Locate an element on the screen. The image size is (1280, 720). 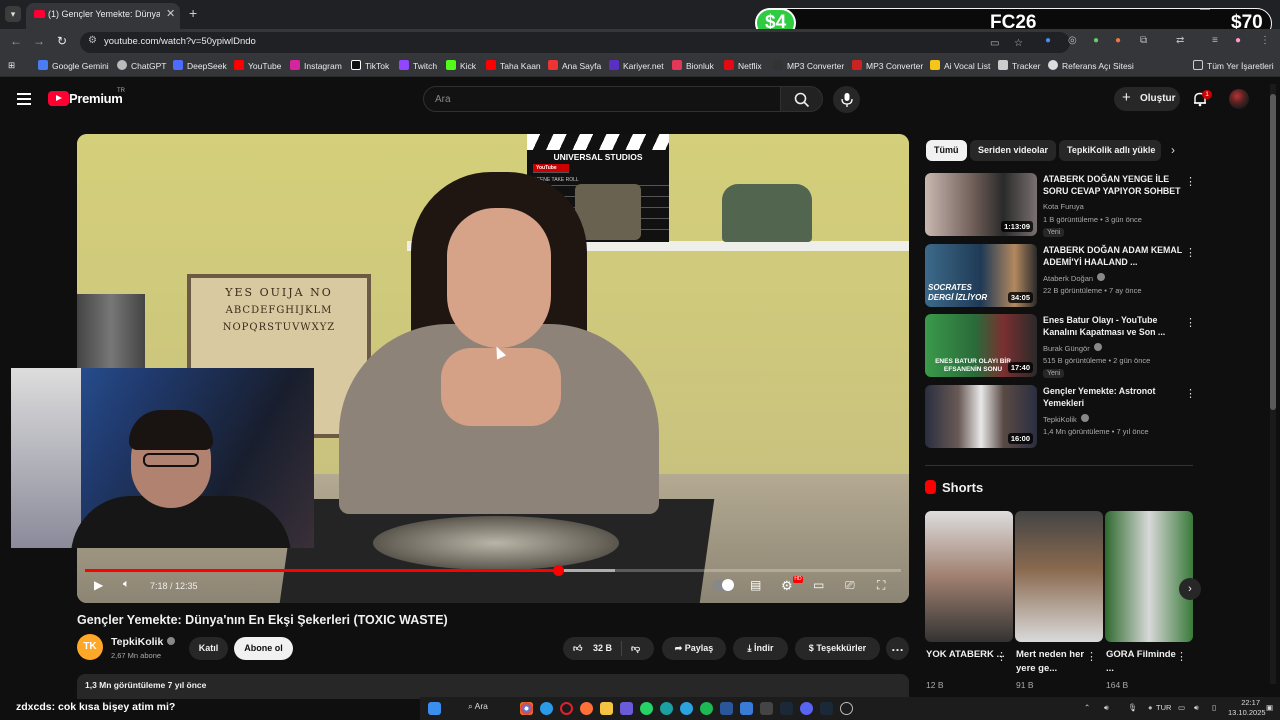
tab-search-icon: ▾ is located at coordinates (13, 14).